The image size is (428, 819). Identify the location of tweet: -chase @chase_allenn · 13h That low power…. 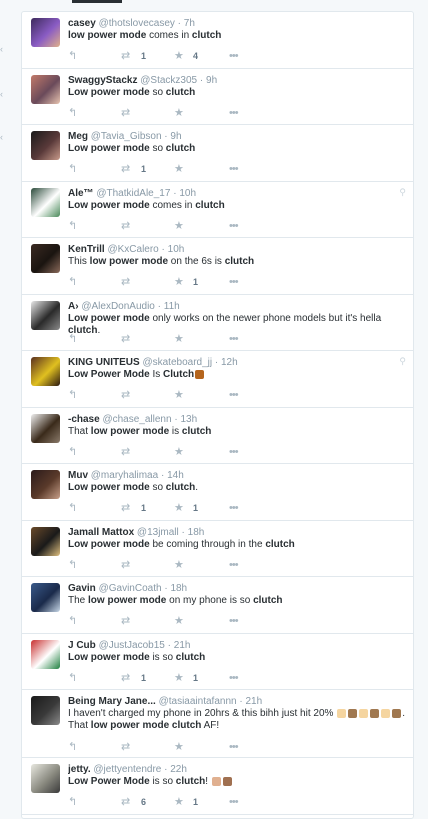
(217, 436).